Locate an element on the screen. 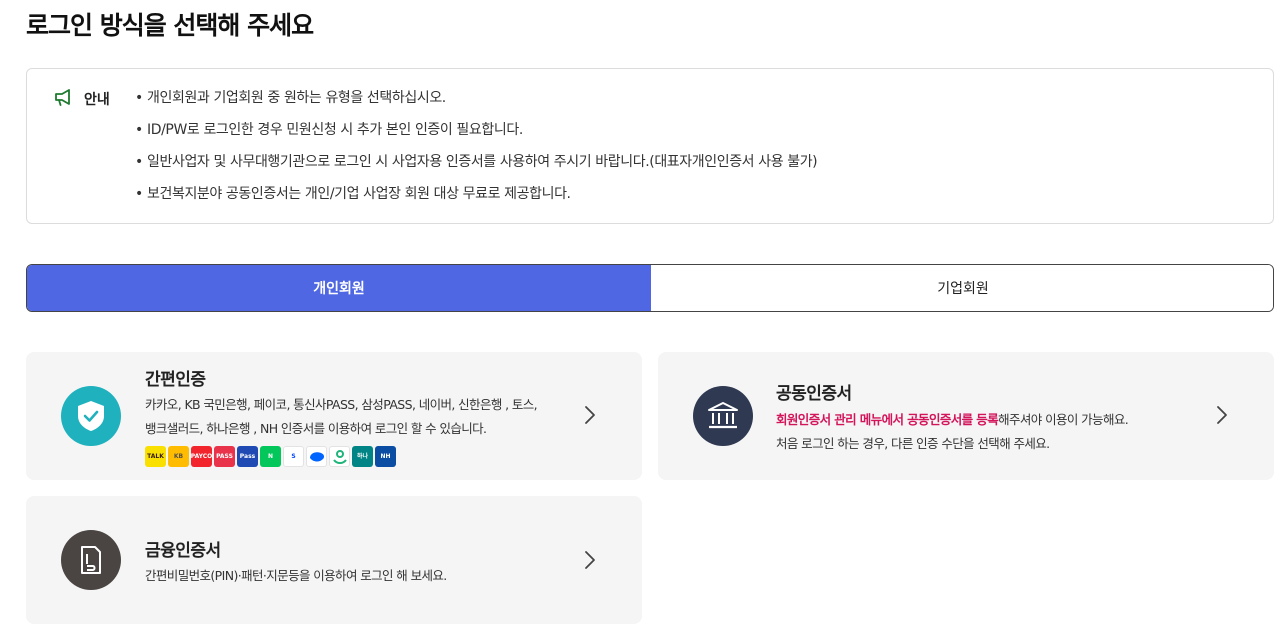 The image size is (1281, 632). provider-logo-row: TALK KB PAYCO PASS Pass N S 하나 NH is located at coordinates (270, 456).